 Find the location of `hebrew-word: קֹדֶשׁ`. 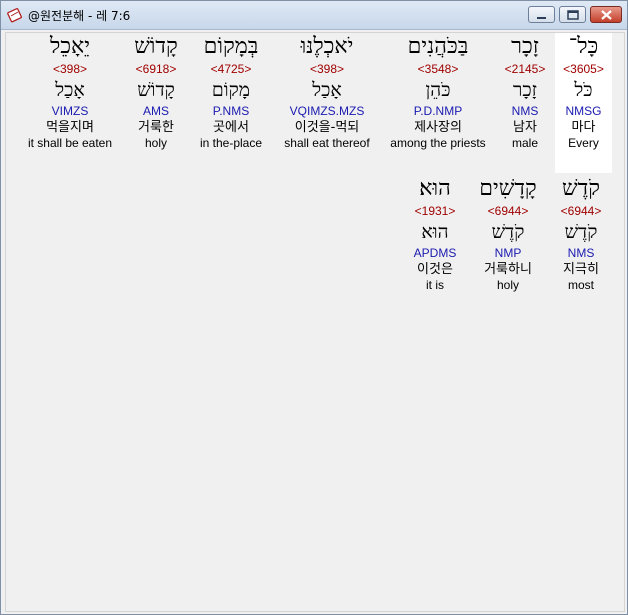

hebrew-word: קֹדֶשׁ is located at coordinates (581, 188).